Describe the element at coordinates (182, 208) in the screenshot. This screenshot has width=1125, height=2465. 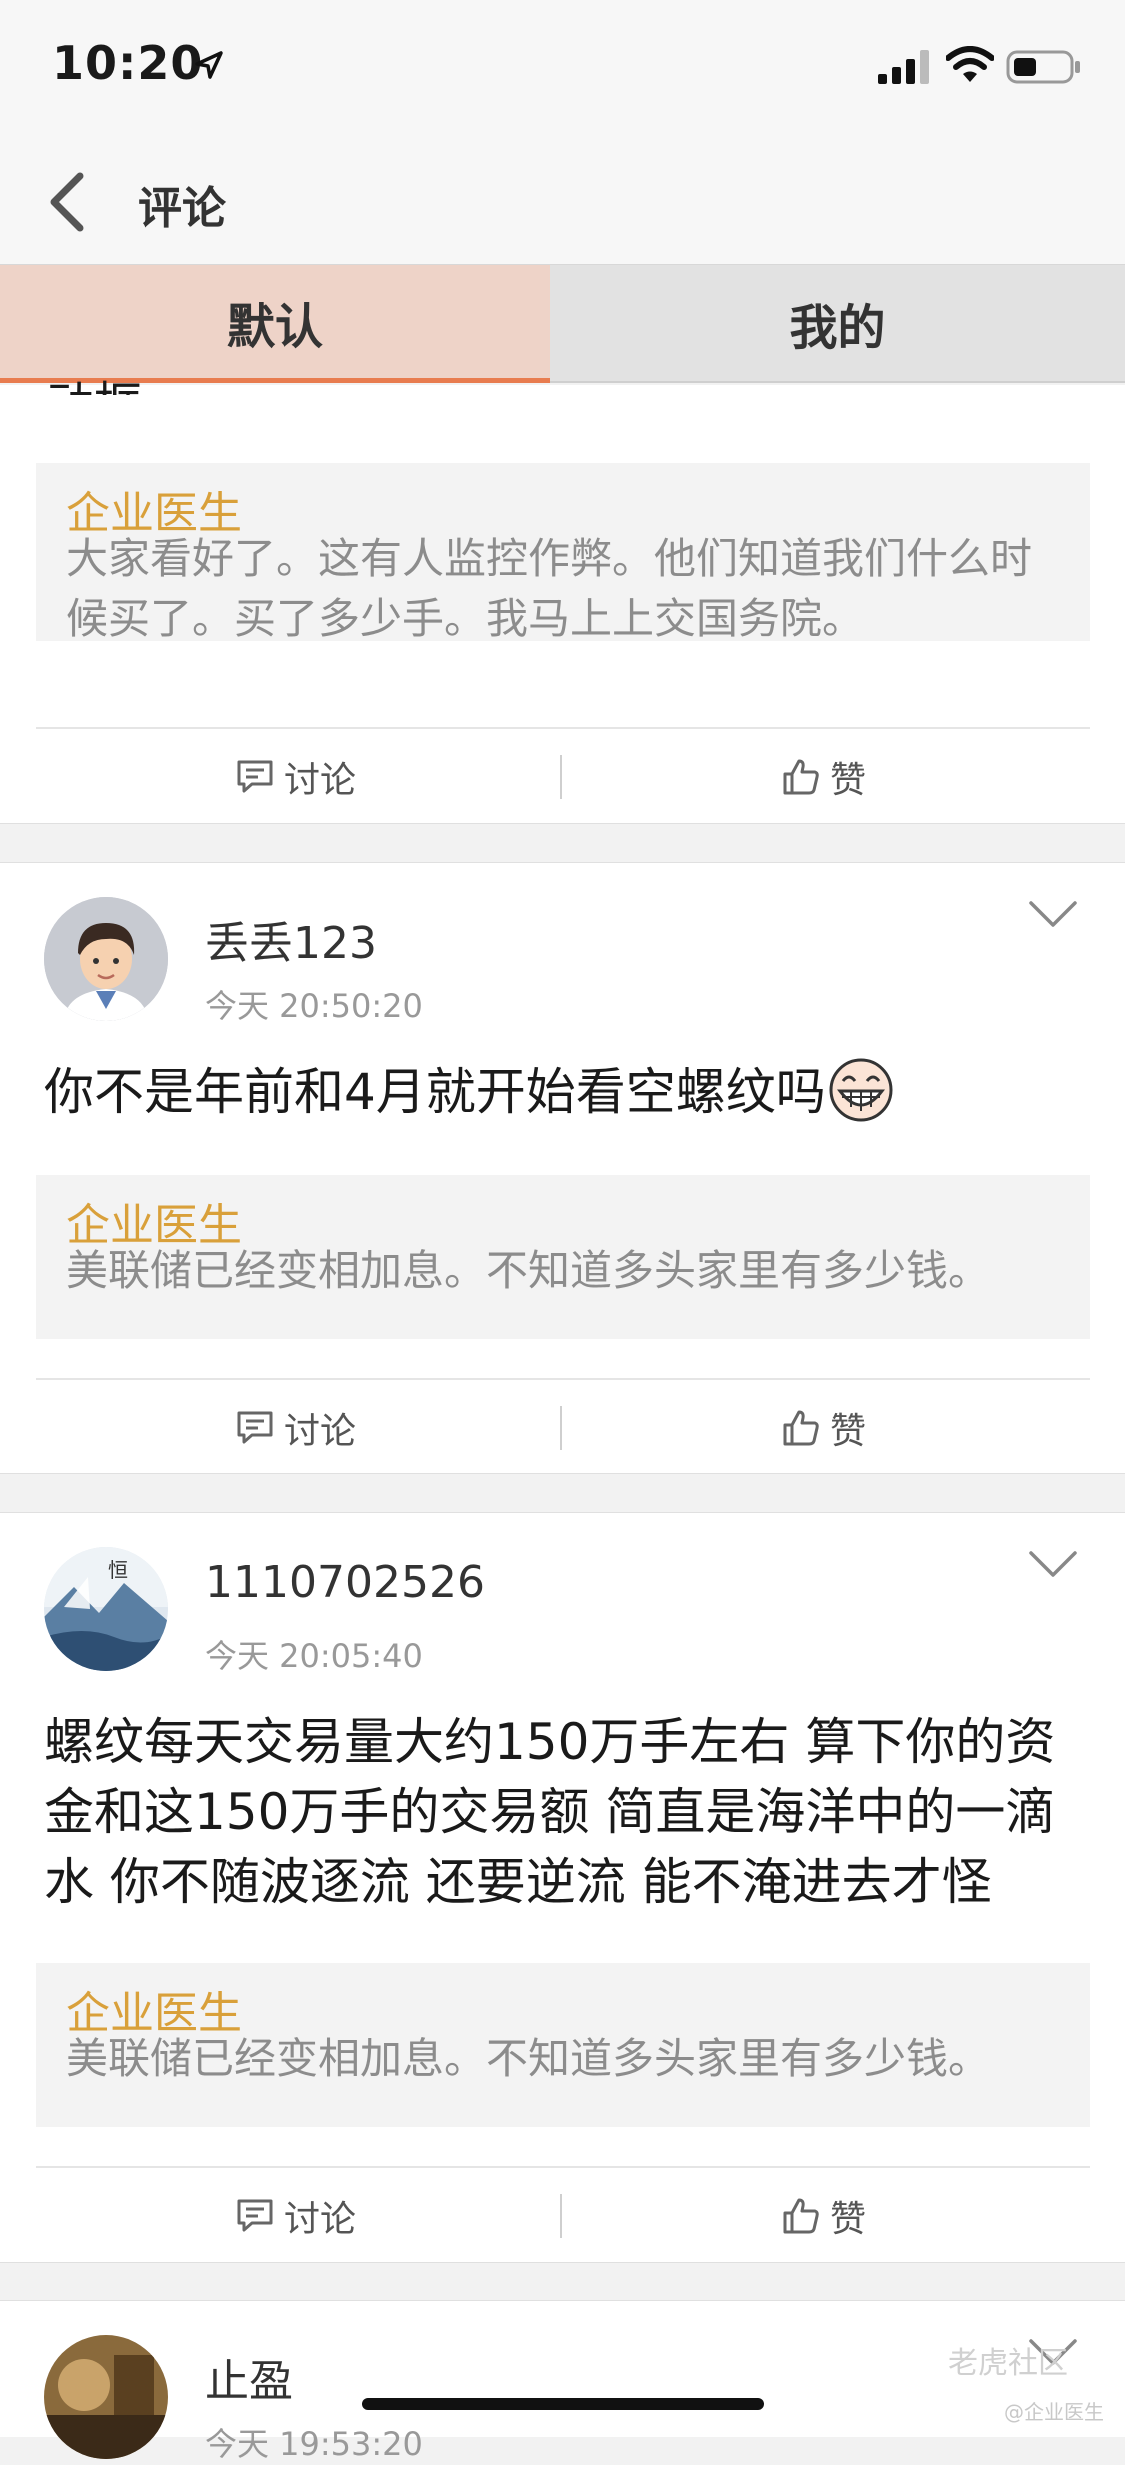
I see `page-title: 评论` at that location.